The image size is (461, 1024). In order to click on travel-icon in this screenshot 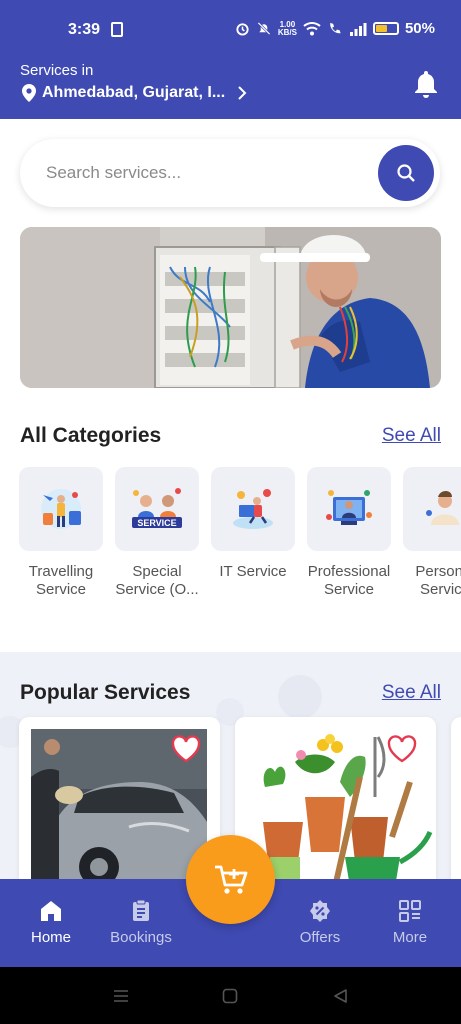, I will do `click(61, 509)`.